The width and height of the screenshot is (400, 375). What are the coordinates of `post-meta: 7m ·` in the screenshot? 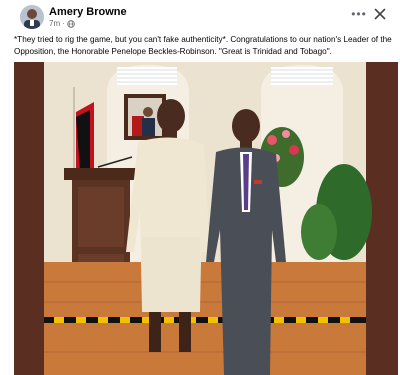 It's located at (62, 23).